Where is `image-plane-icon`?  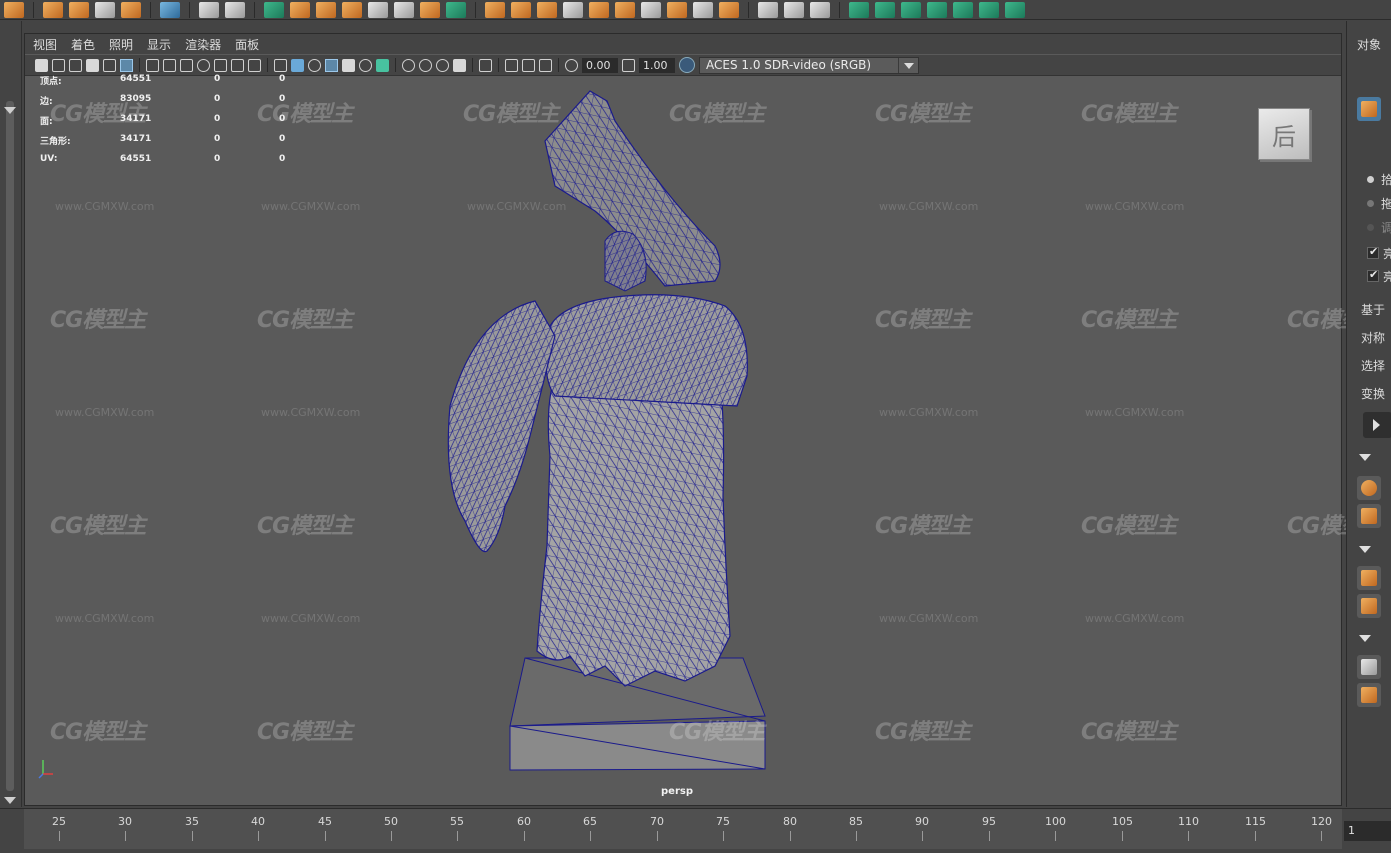
image-plane-icon is located at coordinates (92, 65).